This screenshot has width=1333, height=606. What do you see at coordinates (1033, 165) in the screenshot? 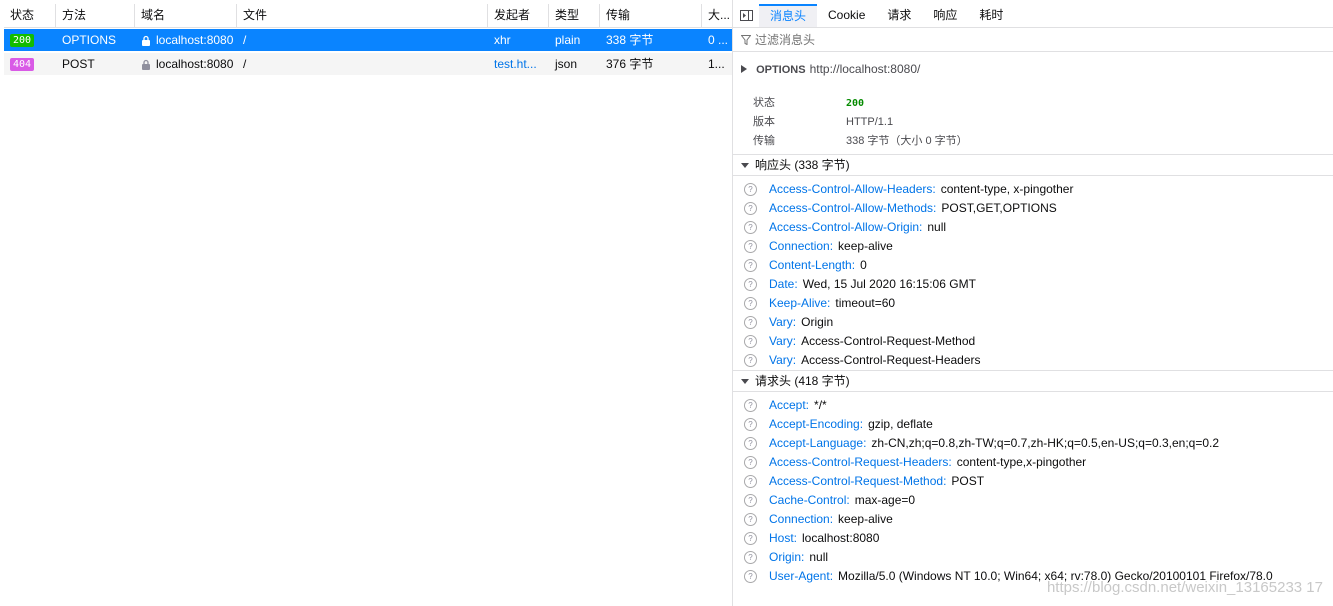
I see `response-headers-section-header: 响应头 (338 字节)` at bounding box center [1033, 165].